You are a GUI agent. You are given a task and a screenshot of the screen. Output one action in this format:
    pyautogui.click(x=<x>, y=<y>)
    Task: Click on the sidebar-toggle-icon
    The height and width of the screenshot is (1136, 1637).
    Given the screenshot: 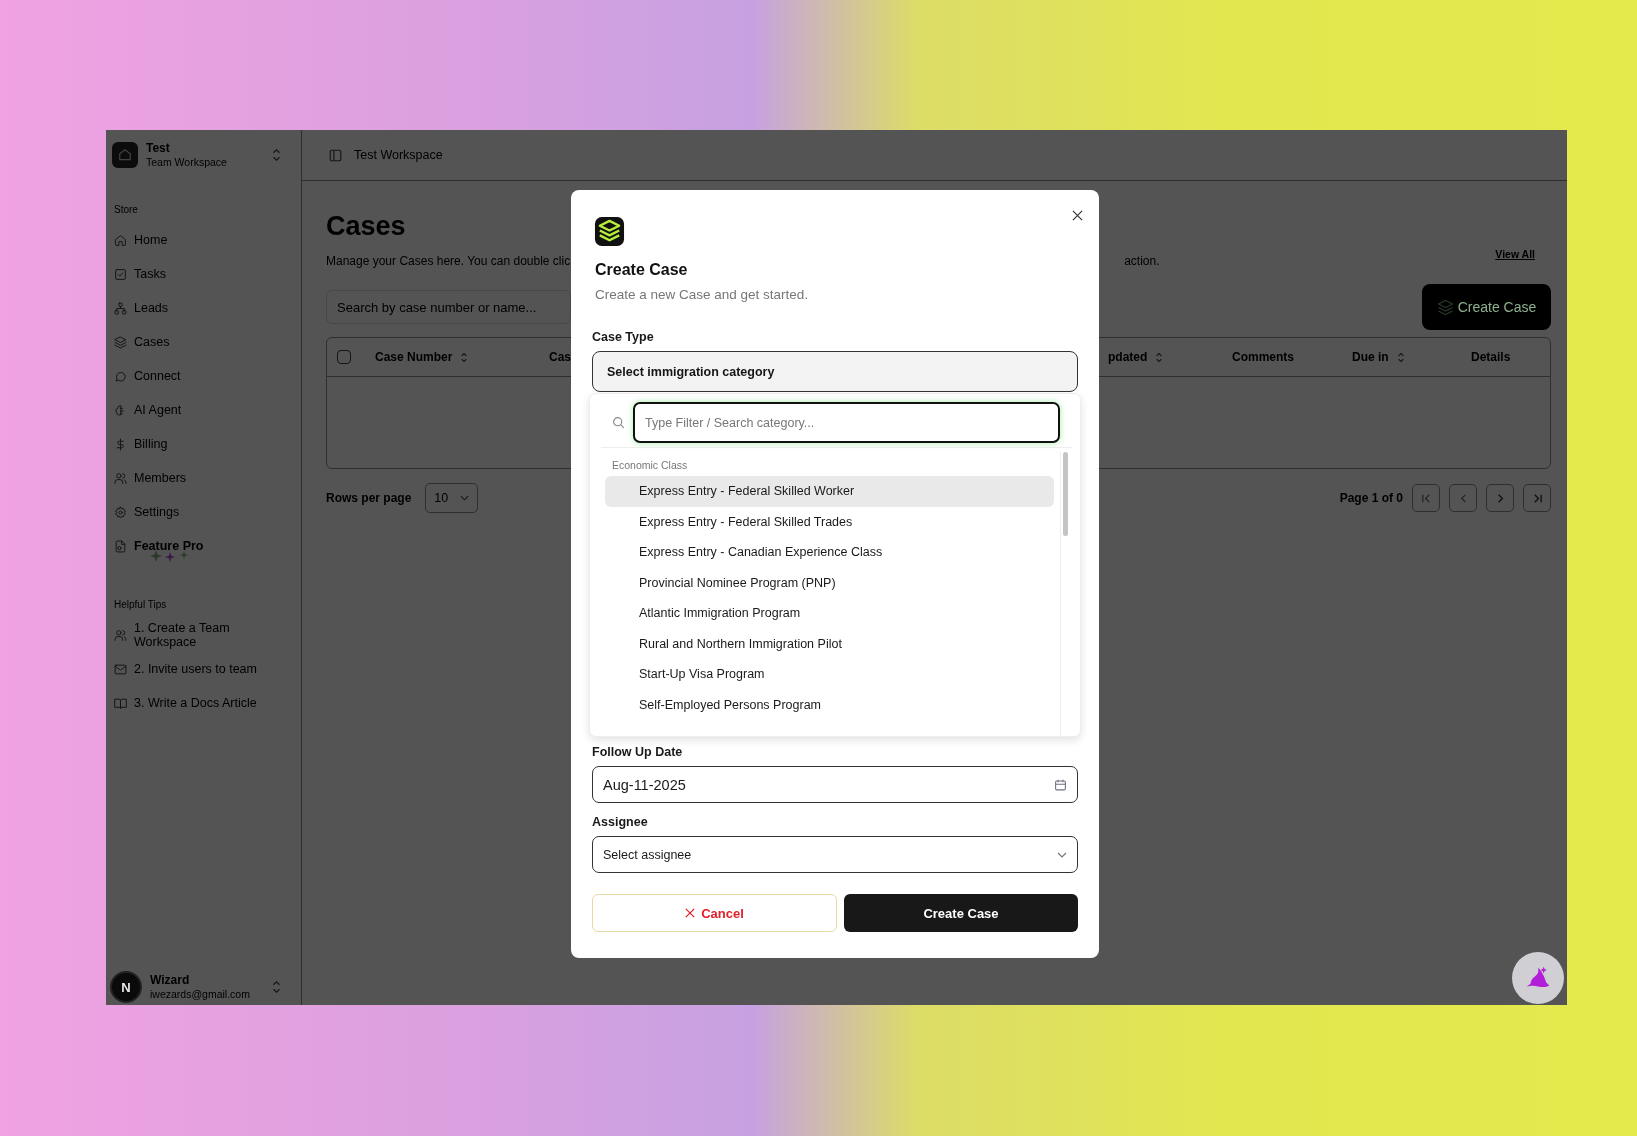 What is the action you would take?
    pyautogui.click(x=335, y=155)
    